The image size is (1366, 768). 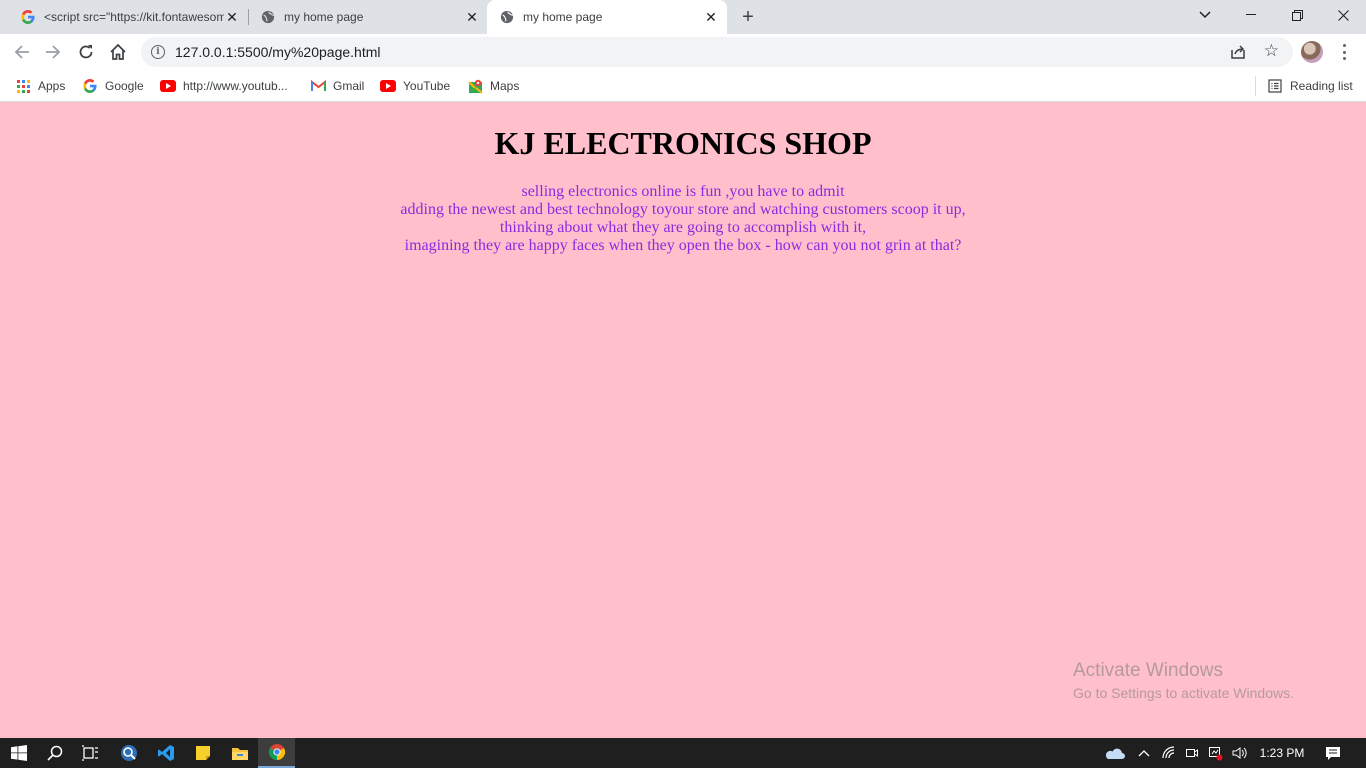 What do you see at coordinates (1343, 15) in the screenshot?
I see `close-window-button` at bounding box center [1343, 15].